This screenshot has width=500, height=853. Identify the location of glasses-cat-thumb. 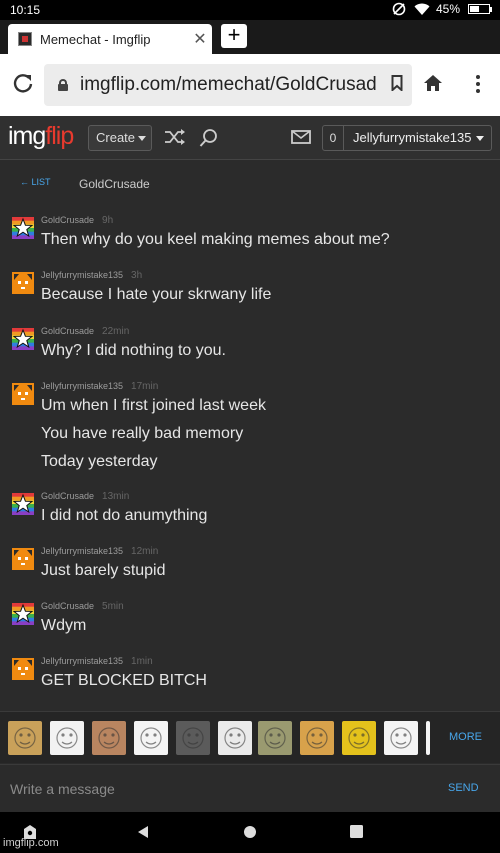
(275, 738).